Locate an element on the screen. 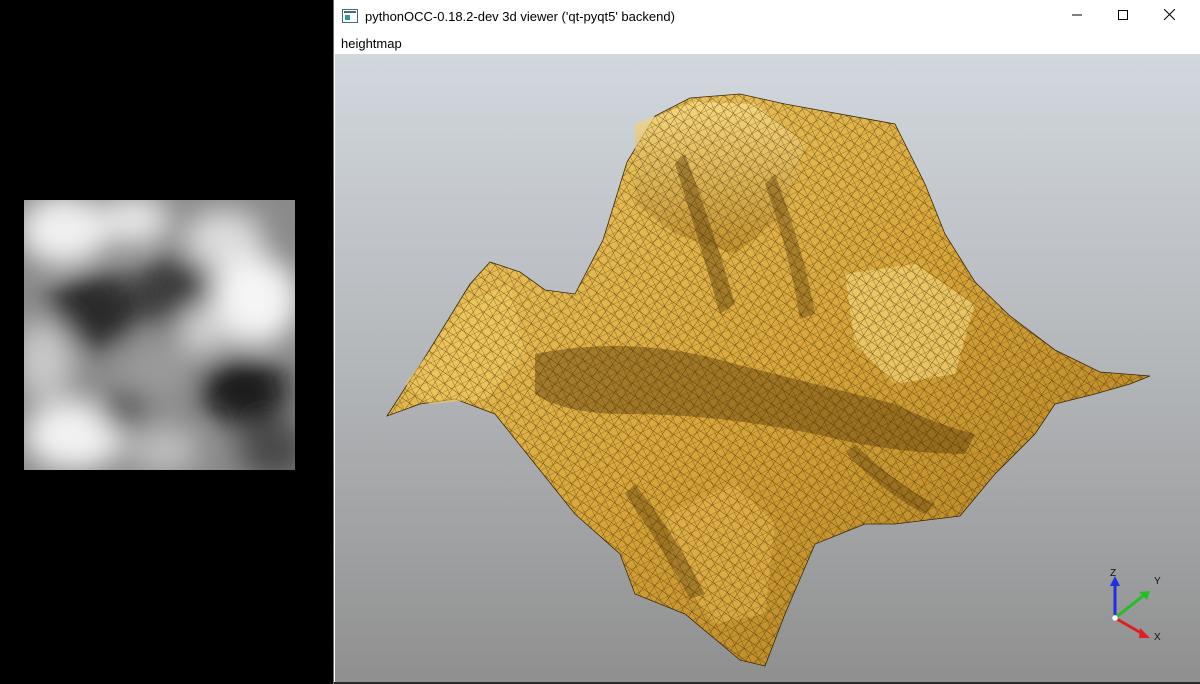 The height and width of the screenshot is (684, 1200). close-icon is located at coordinates (1169, 16).